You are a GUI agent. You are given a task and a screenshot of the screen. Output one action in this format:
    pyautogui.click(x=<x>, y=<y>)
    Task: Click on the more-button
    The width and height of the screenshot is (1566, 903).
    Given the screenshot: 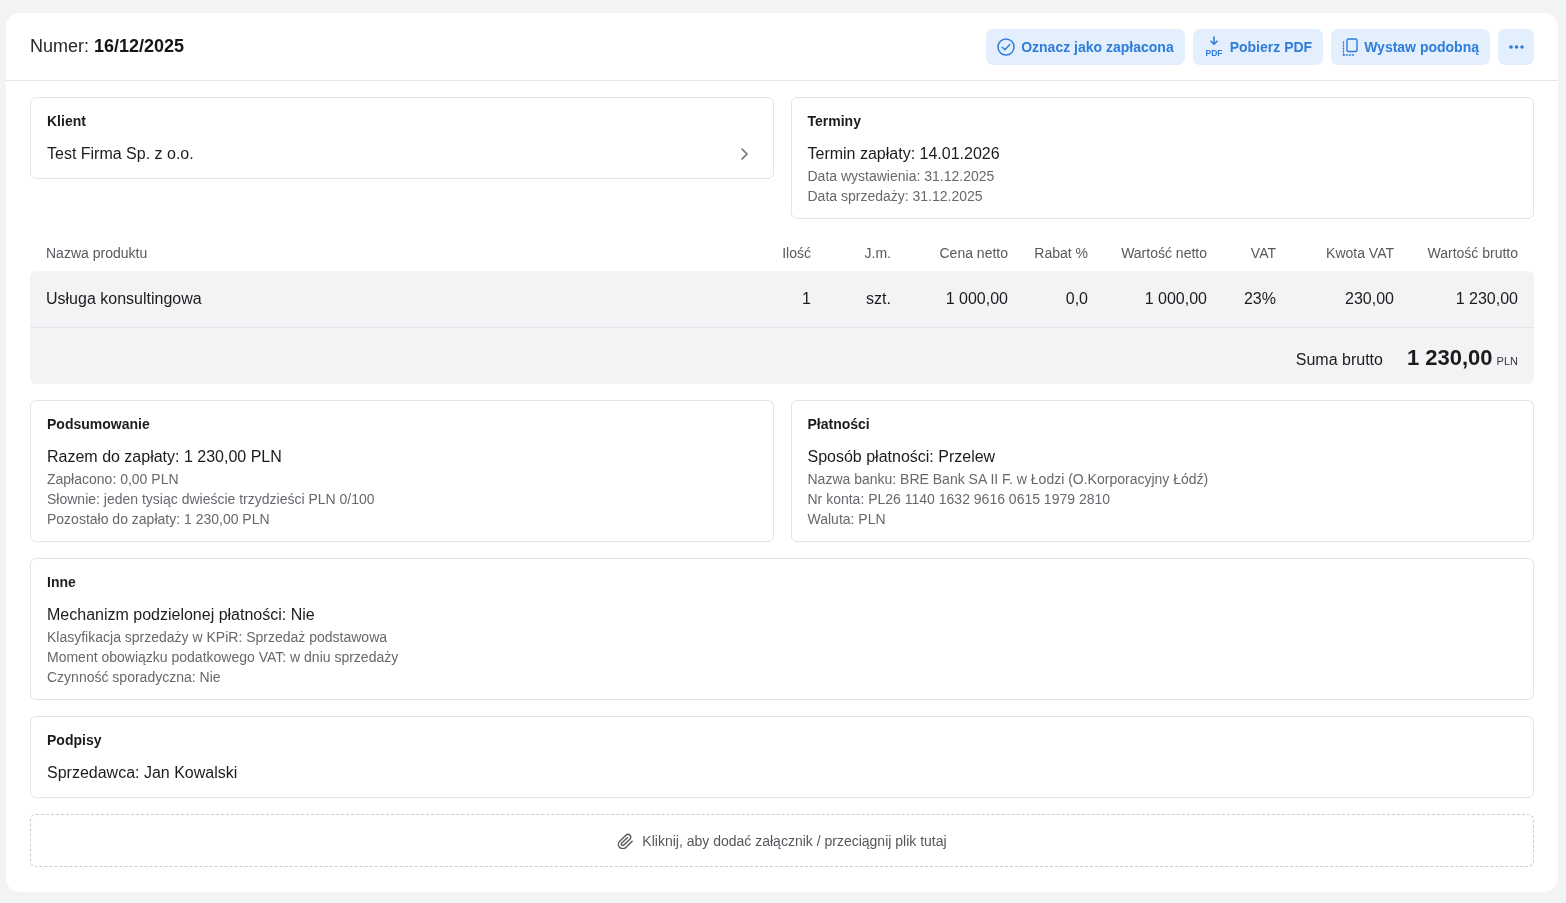 What is the action you would take?
    pyautogui.click(x=1516, y=46)
    